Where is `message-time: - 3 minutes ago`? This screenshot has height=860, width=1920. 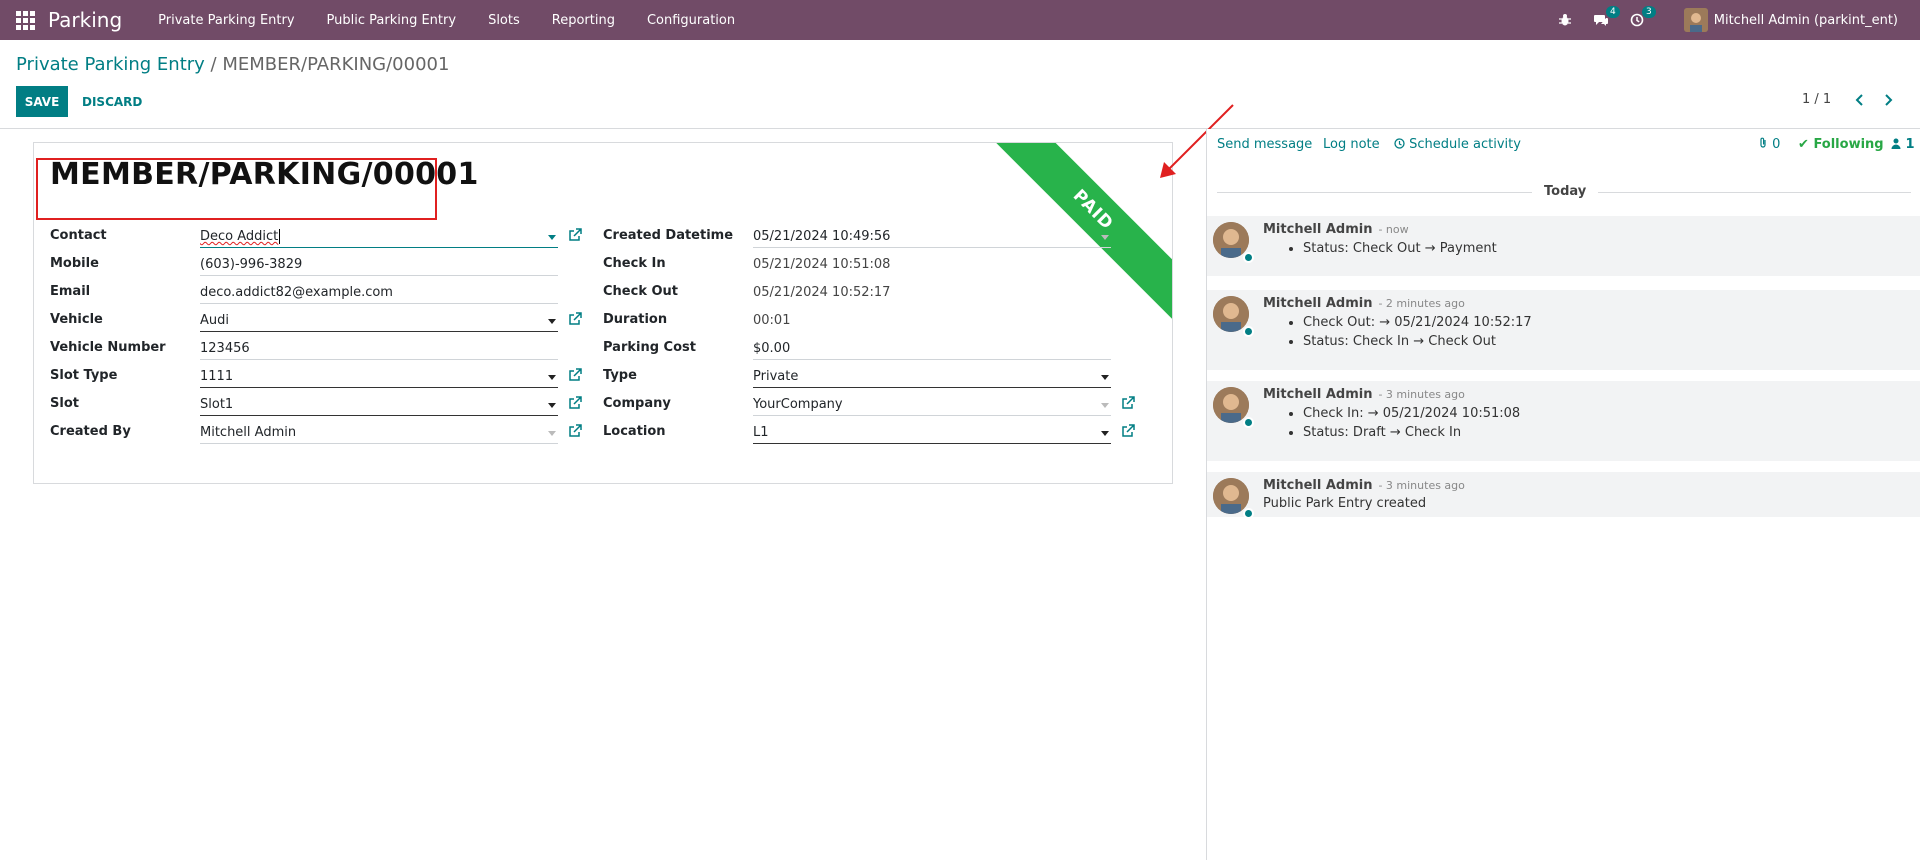 message-time: - 3 minutes ago is located at coordinates (1421, 394).